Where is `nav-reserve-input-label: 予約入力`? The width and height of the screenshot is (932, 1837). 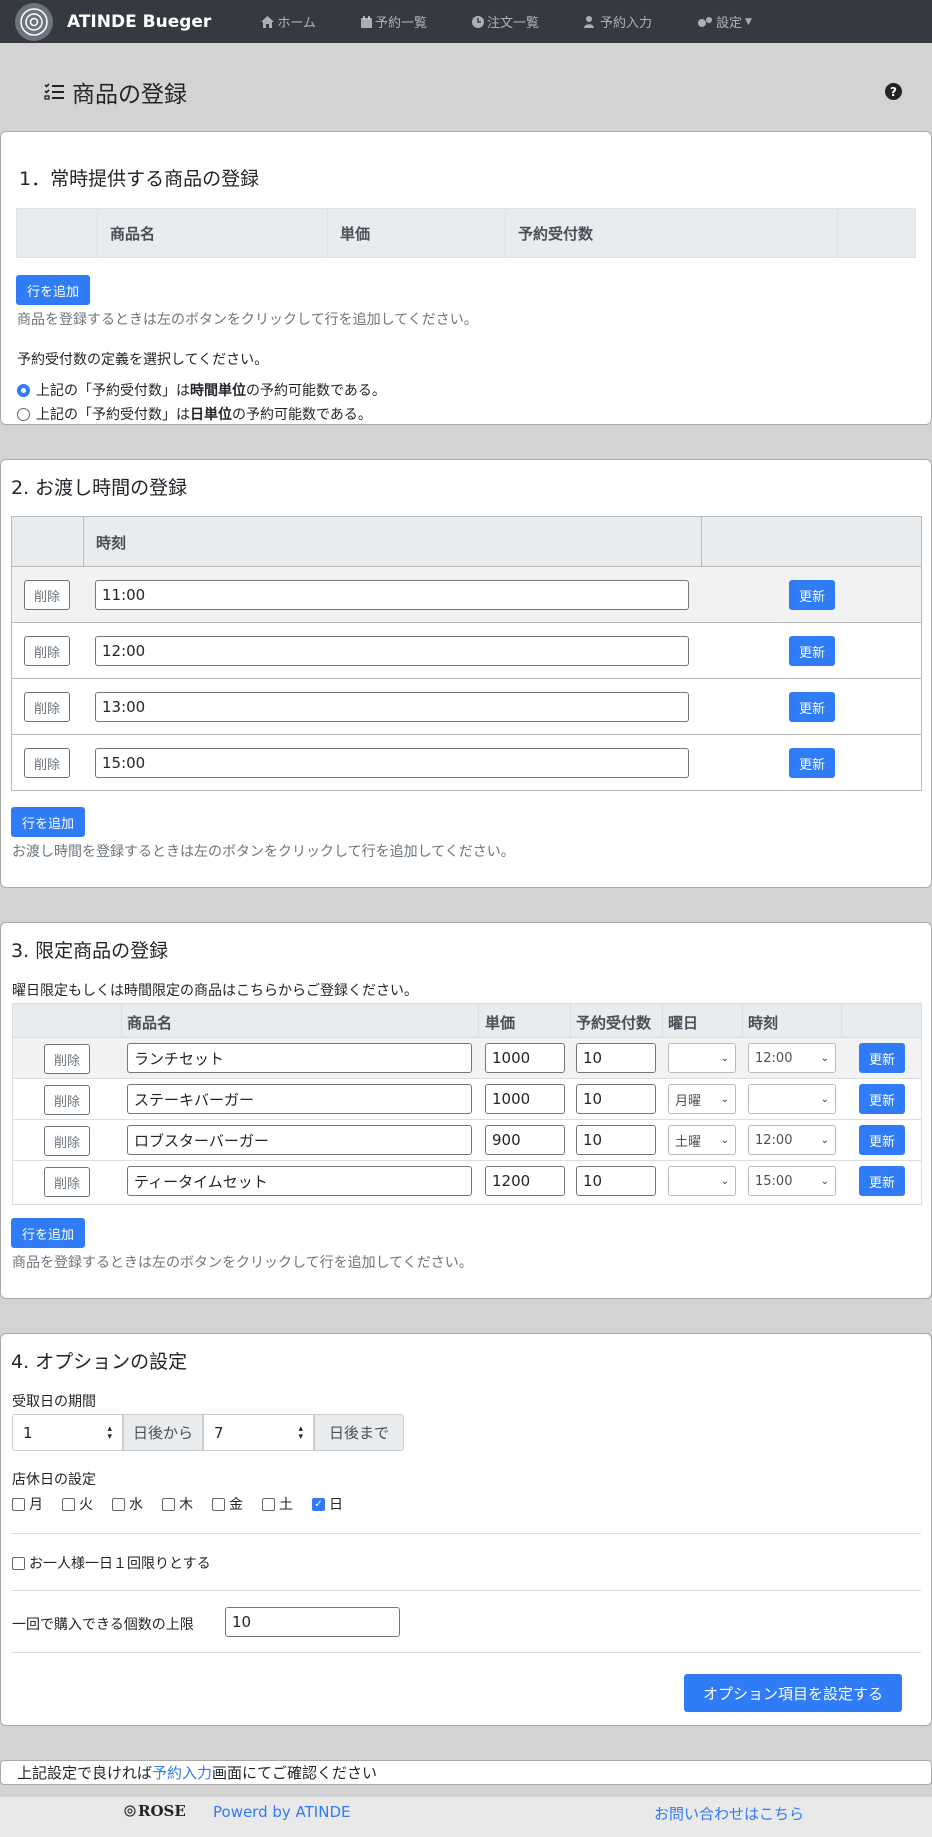 nav-reserve-input-label: 予約入力 is located at coordinates (625, 23).